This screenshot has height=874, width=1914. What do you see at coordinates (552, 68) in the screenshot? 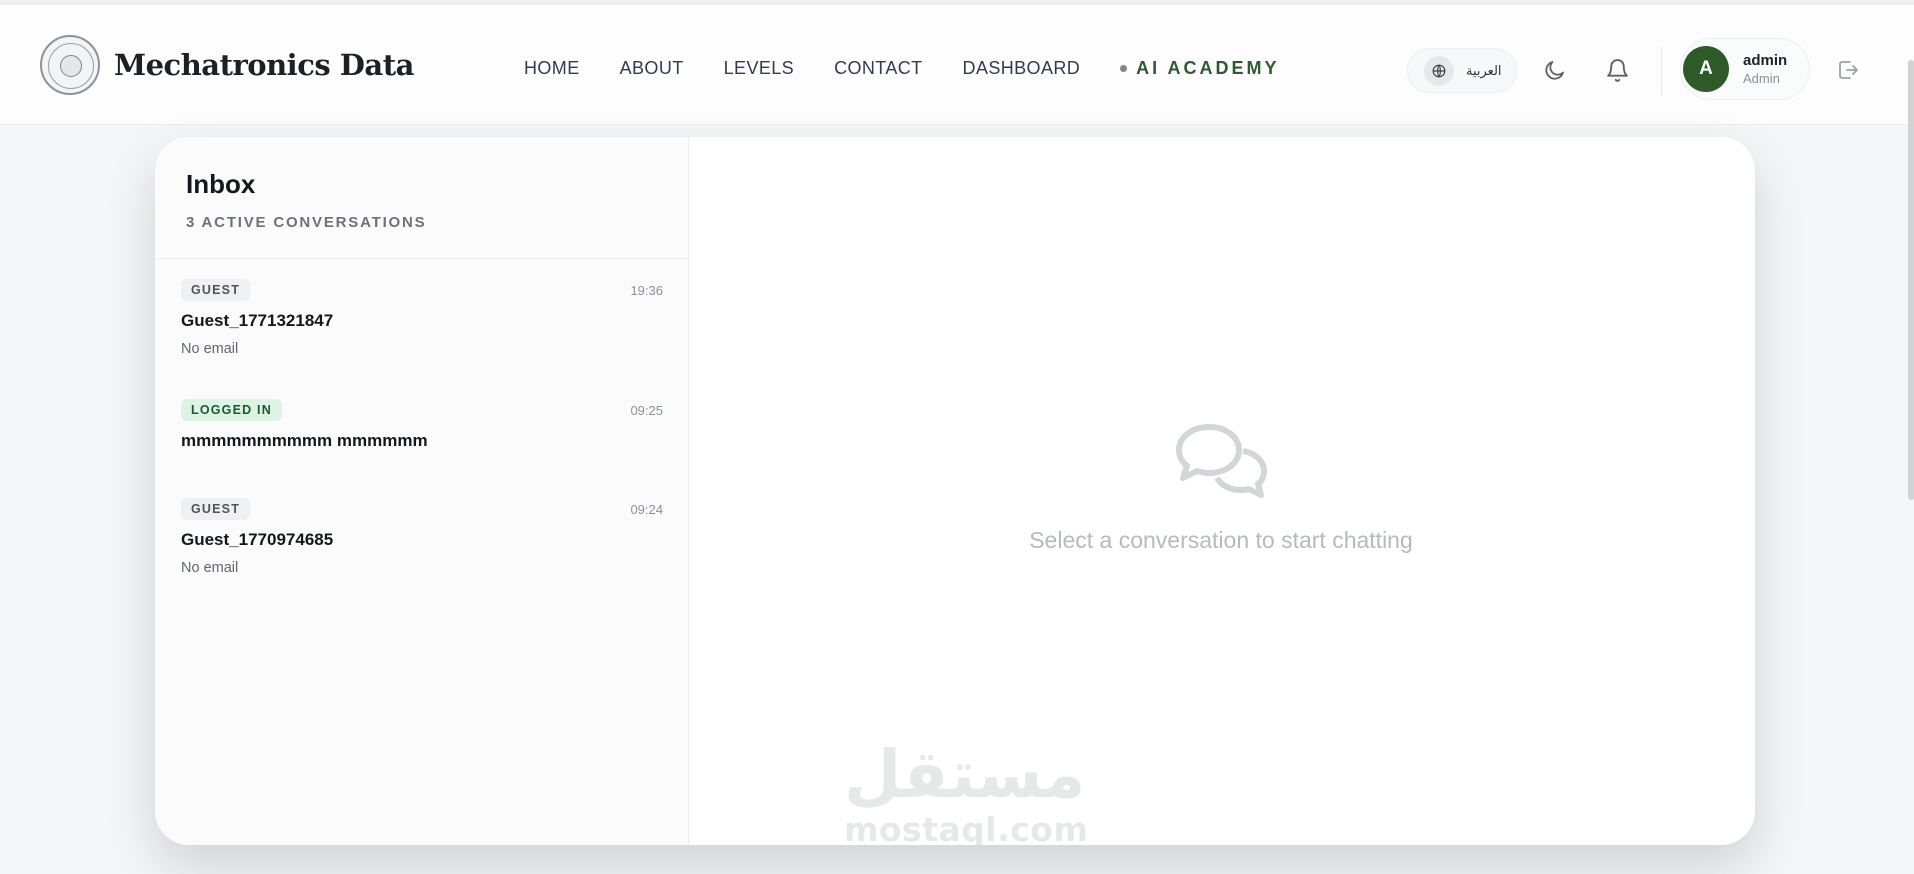
I see `nav-home: HOME` at bounding box center [552, 68].